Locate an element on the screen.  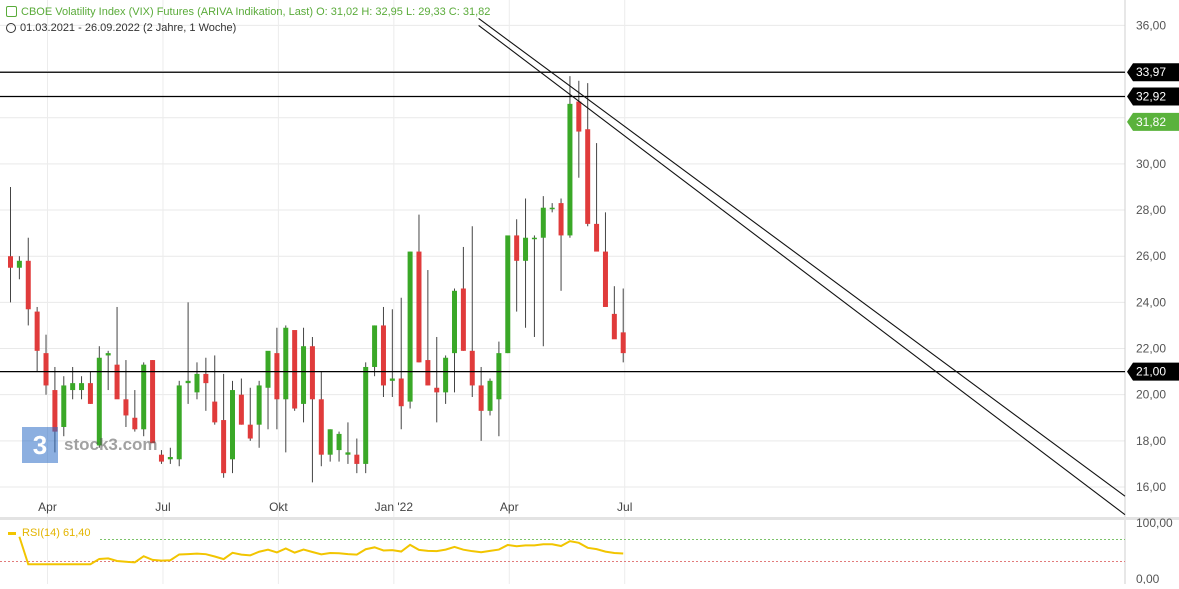
y-tick-label: 28,00 is located at coordinates (1151, 210).